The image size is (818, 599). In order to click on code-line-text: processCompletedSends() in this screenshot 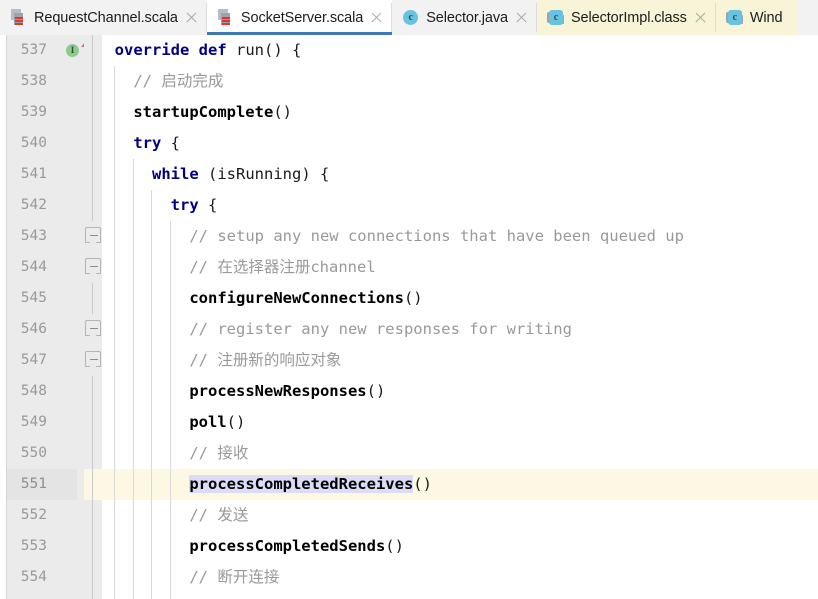, I will do `click(457, 546)`.